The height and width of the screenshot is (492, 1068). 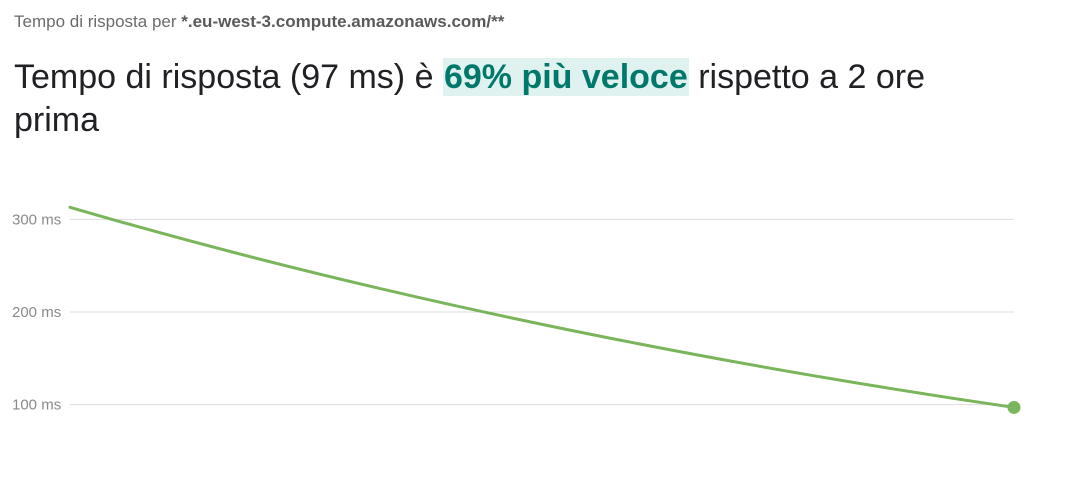 What do you see at coordinates (36, 405) in the screenshot?
I see `y-tick-label: 100 ms` at bounding box center [36, 405].